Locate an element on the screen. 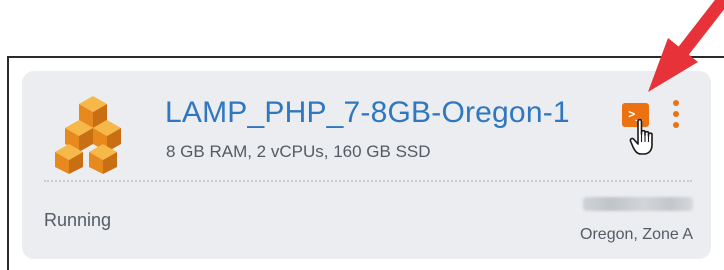 The height and width of the screenshot is (270, 724). instance-specs: 8 GB RAM, 2 vCPUs, 160 GB SSD is located at coordinates (298, 151).